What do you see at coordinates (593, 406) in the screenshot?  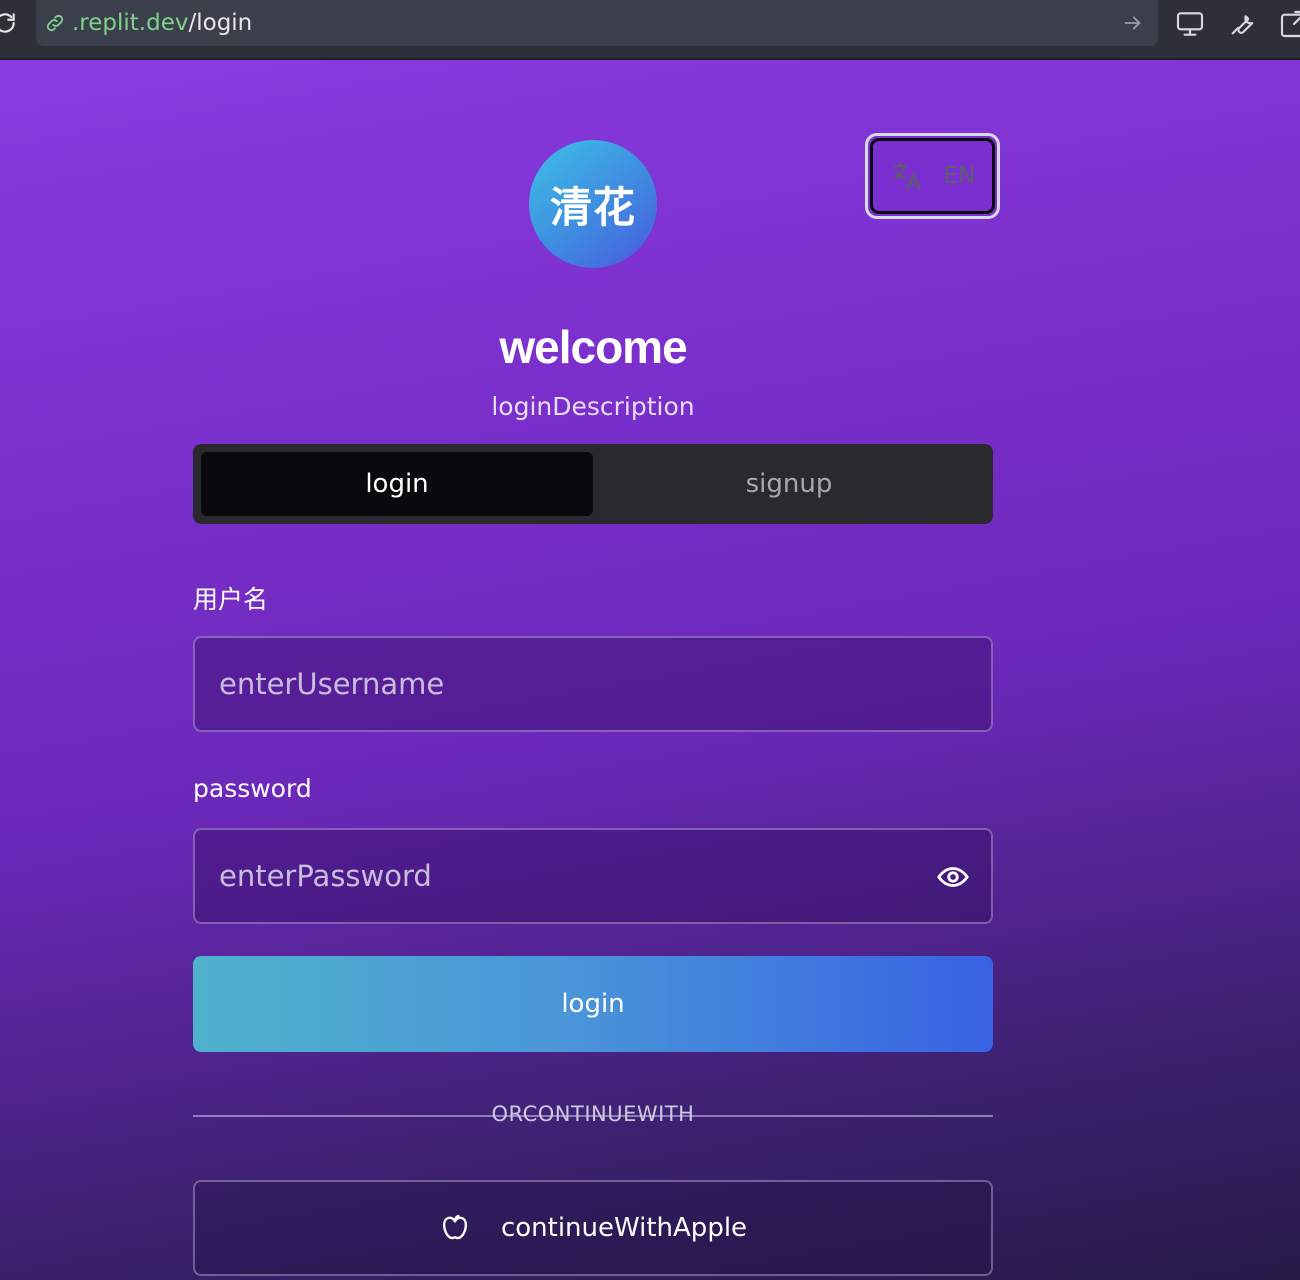 I see `page-subtitle: loginDescription` at bounding box center [593, 406].